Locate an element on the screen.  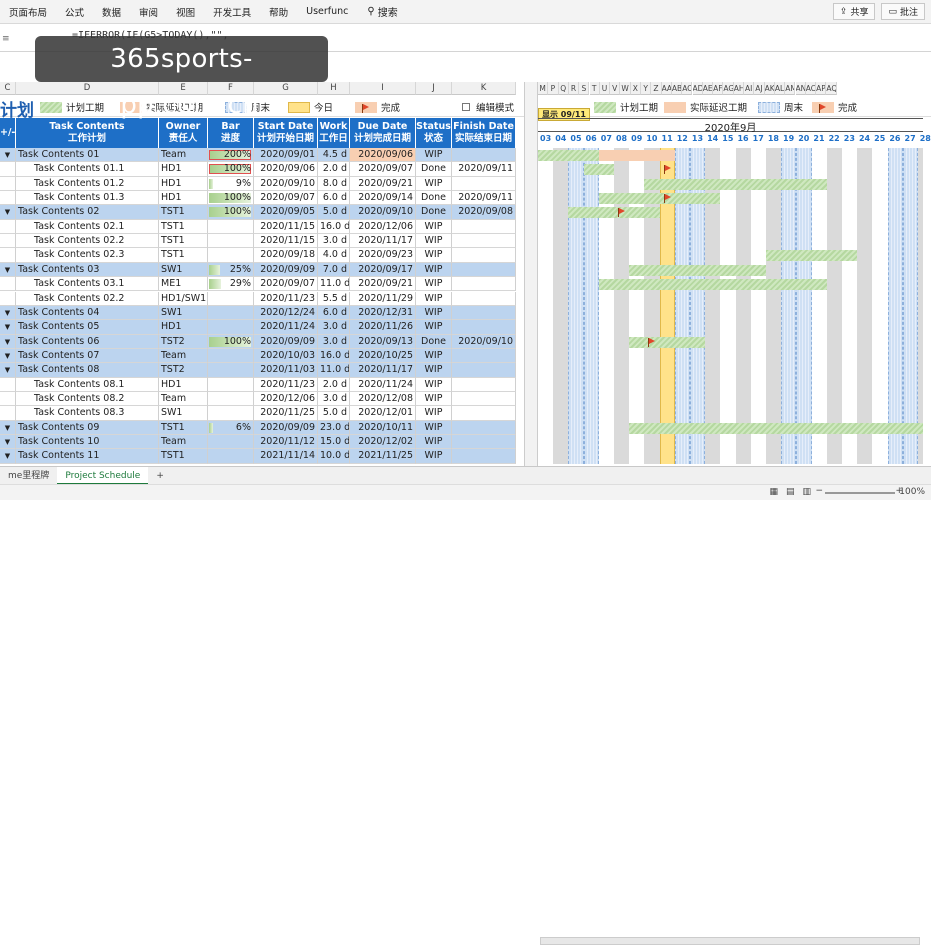
column-header: AL is located at coordinates (780, 88).